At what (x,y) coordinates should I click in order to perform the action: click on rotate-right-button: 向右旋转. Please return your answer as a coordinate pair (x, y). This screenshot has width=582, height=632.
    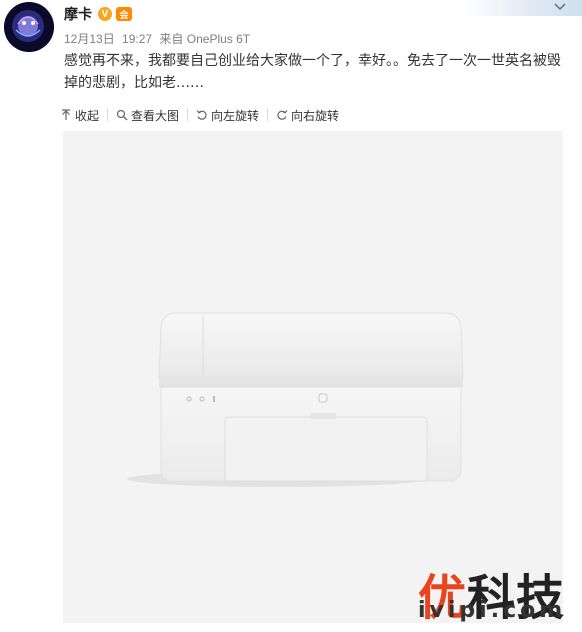
    Looking at the image, I should click on (307, 115).